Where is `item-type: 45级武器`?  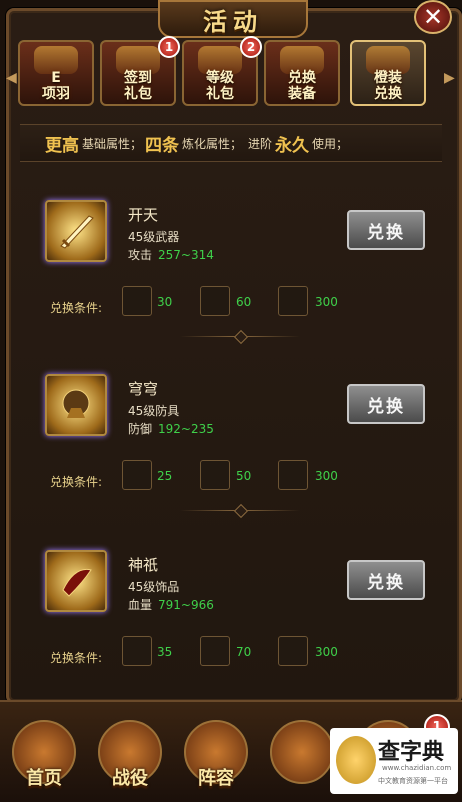
item-type: 45级武器 is located at coordinates (154, 237).